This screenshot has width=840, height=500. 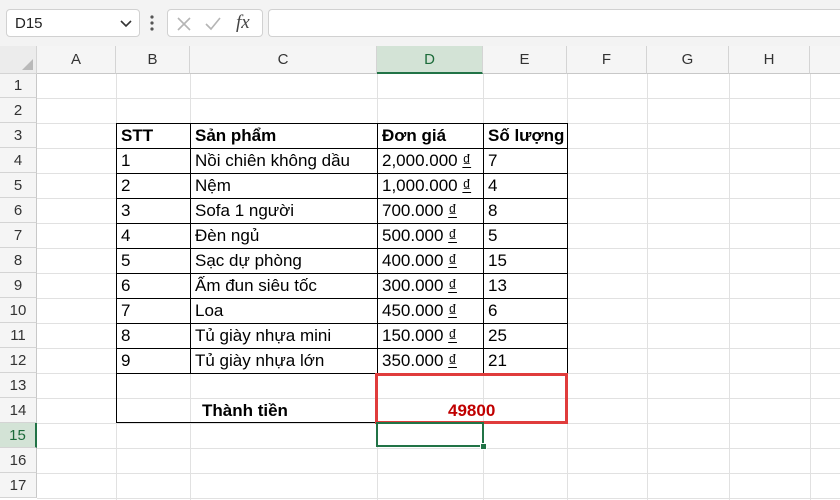 What do you see at coordinates (123, 261) in the screenshot?
I see `cell-stt: 5` at bounding box center [123, 261].